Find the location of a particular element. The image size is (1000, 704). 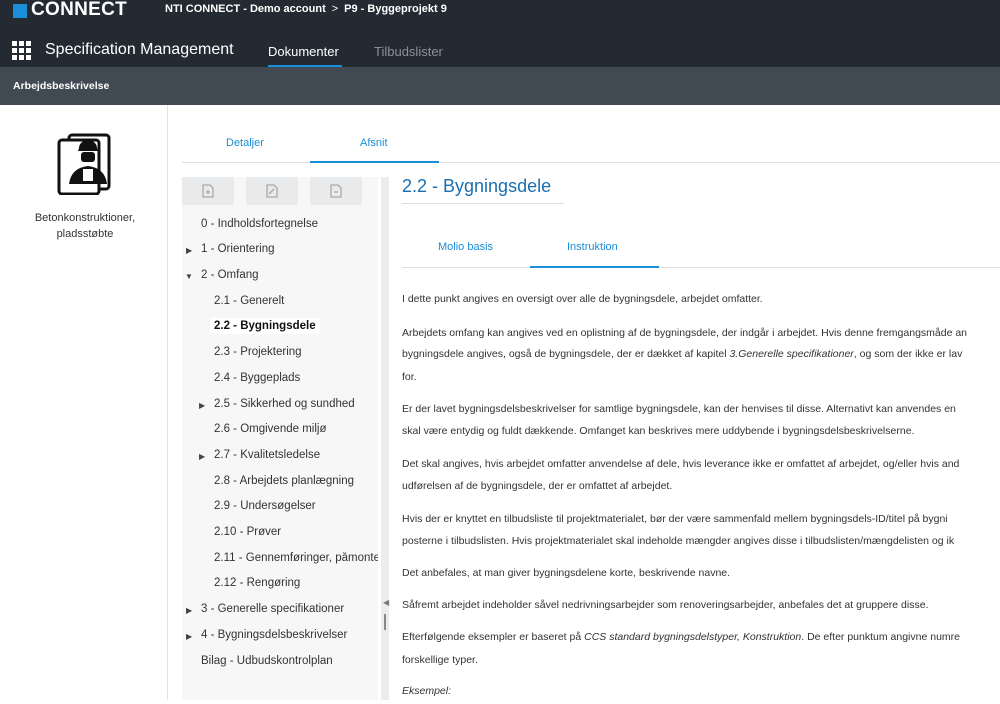

tree-item-2-12: 2.12 - Rengøring is located at coordinates (257, 583).